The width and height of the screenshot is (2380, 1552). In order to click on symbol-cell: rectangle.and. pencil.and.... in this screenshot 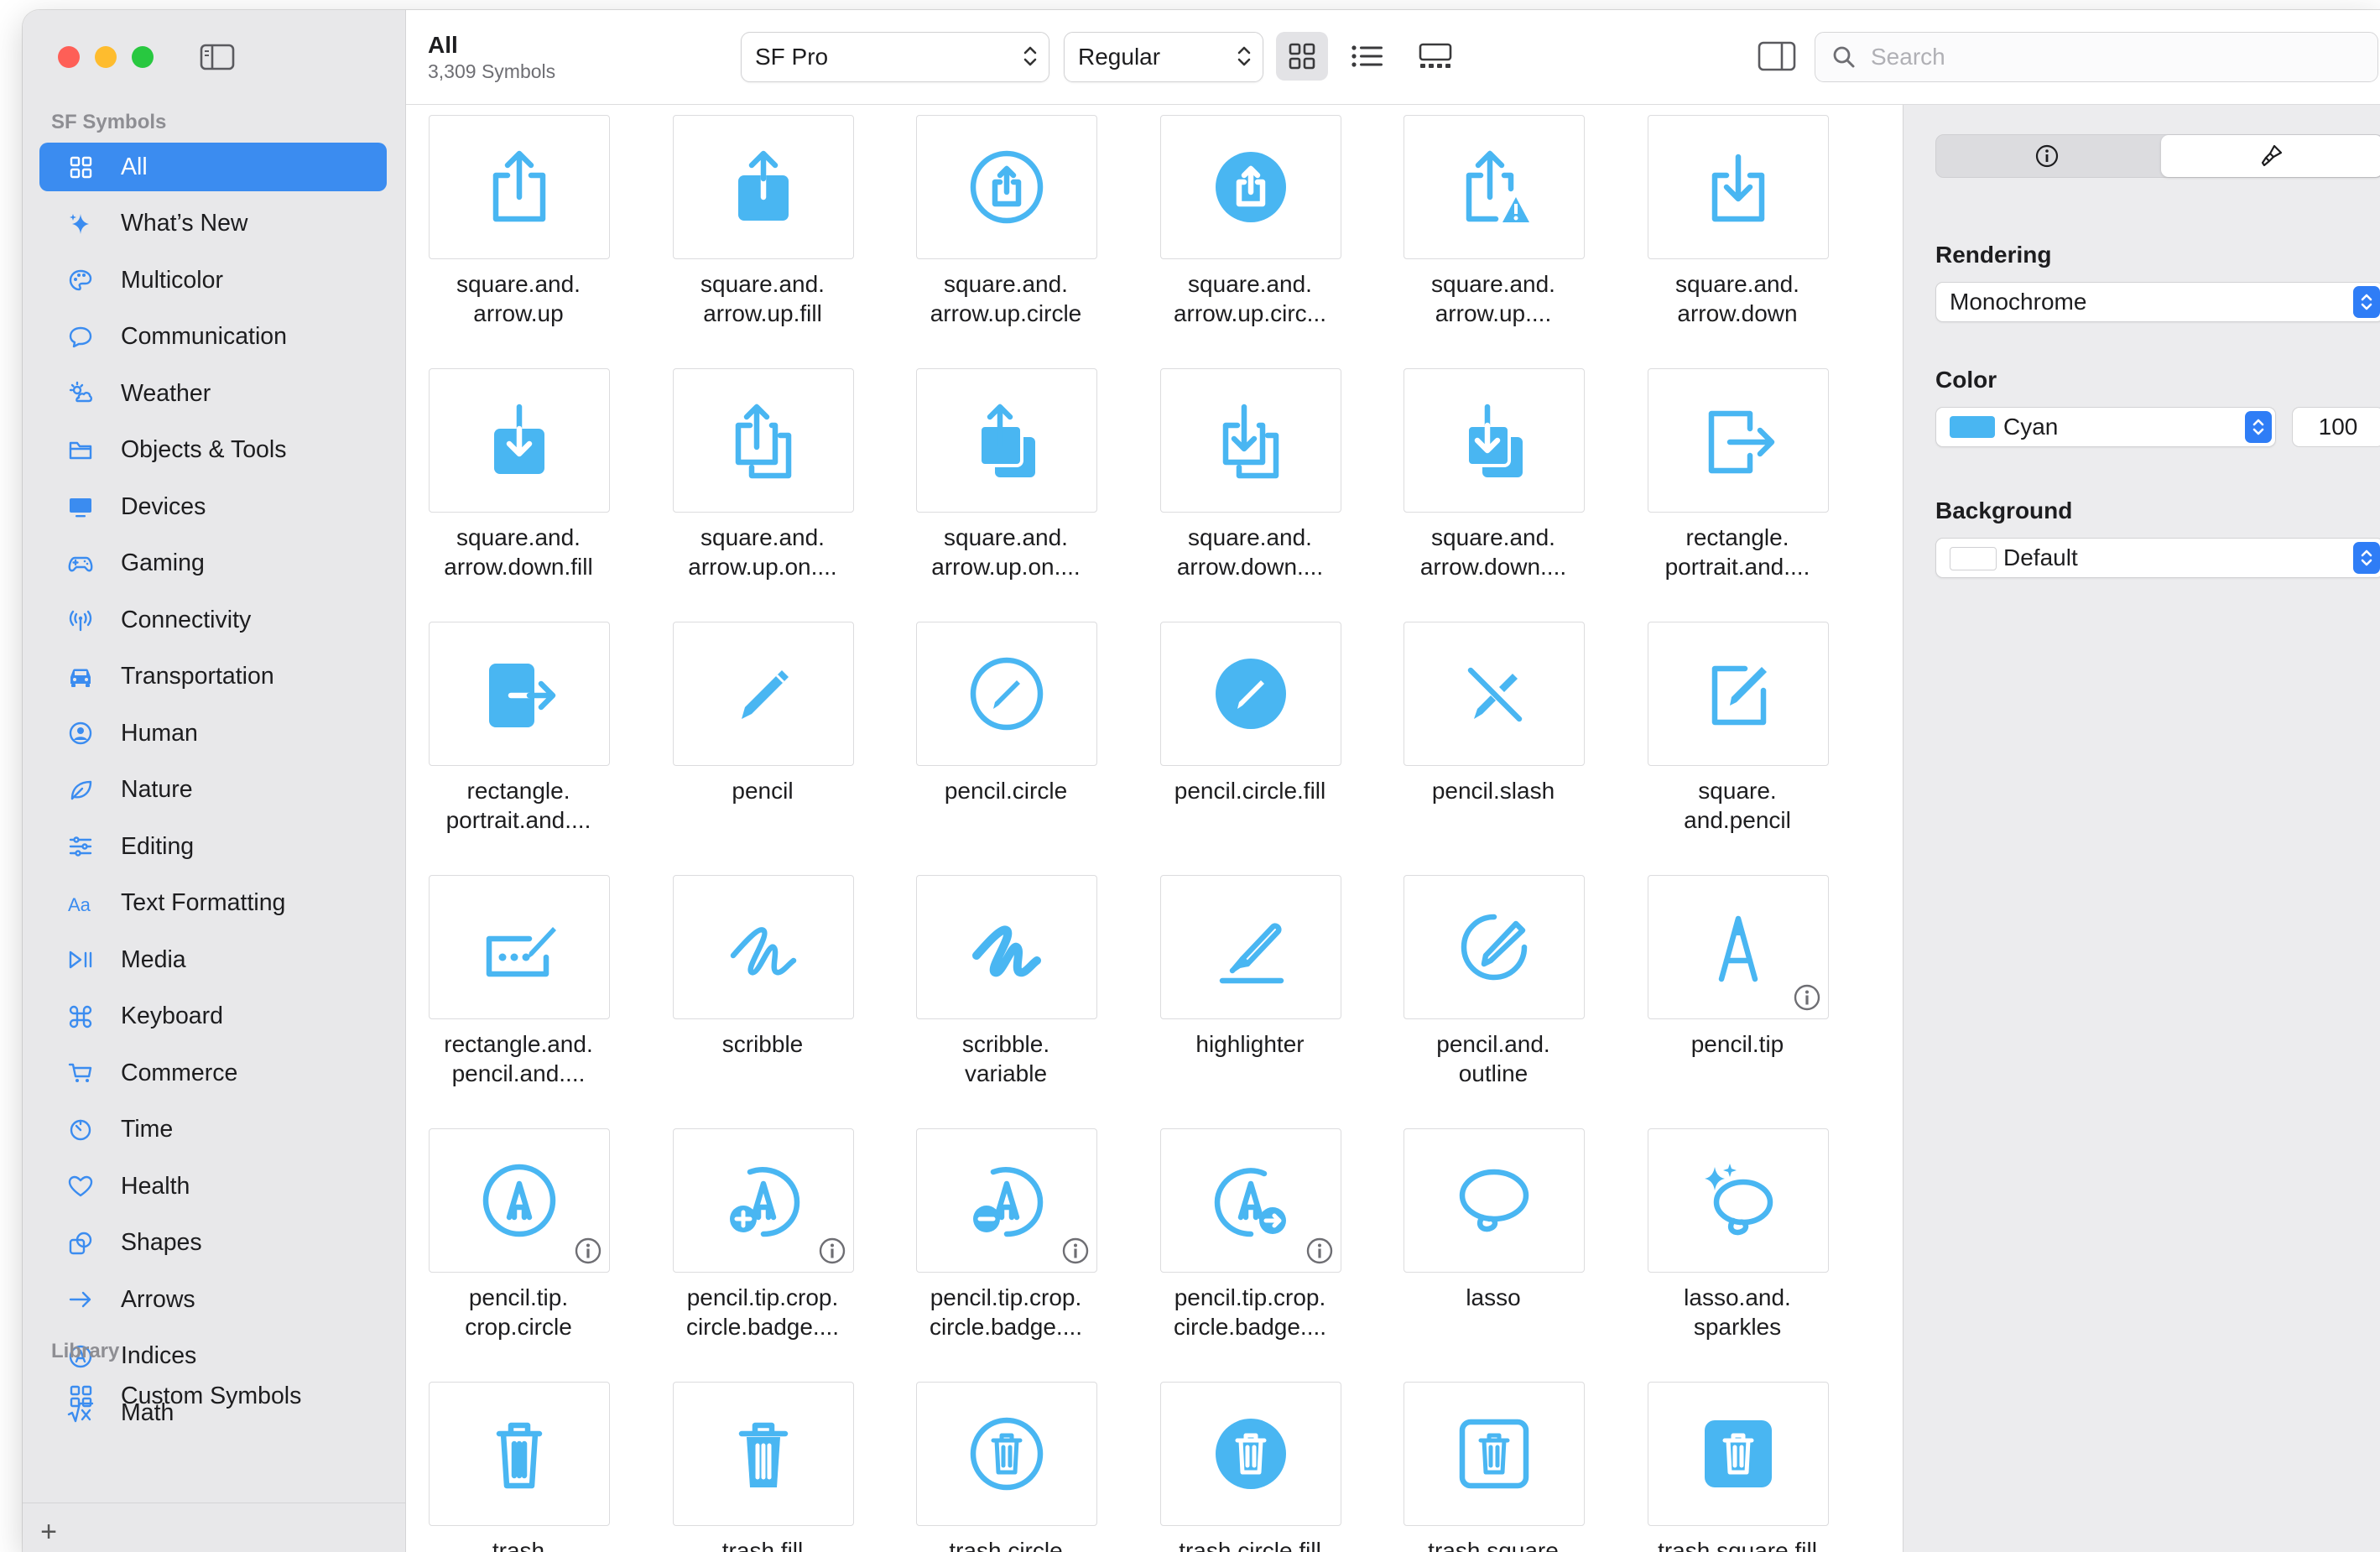, I will do `click(518, 986)`.